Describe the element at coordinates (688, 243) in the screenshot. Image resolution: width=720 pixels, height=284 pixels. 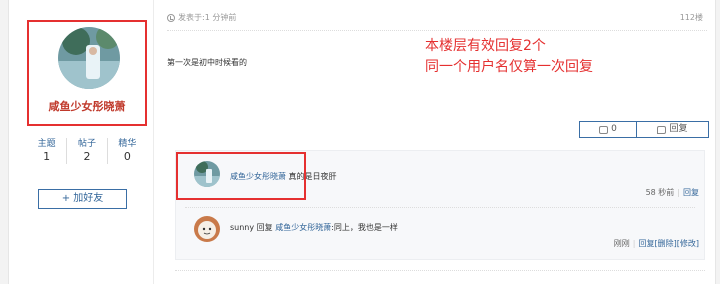
I see `reply-action-edit: [修改]` at that location.